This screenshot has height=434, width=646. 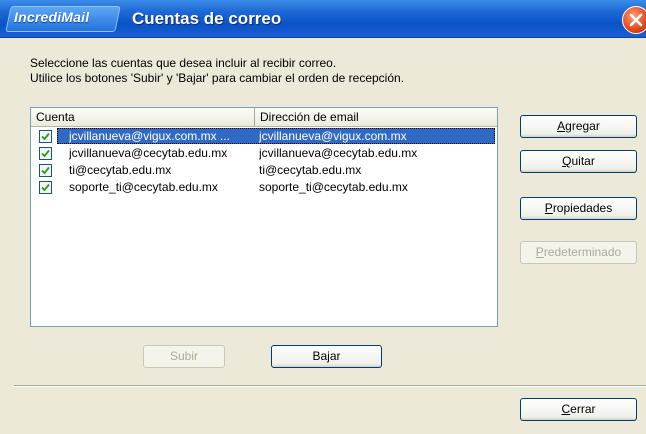 I want to click on column-header-account: Cuenta, so click(x=143, y=117).